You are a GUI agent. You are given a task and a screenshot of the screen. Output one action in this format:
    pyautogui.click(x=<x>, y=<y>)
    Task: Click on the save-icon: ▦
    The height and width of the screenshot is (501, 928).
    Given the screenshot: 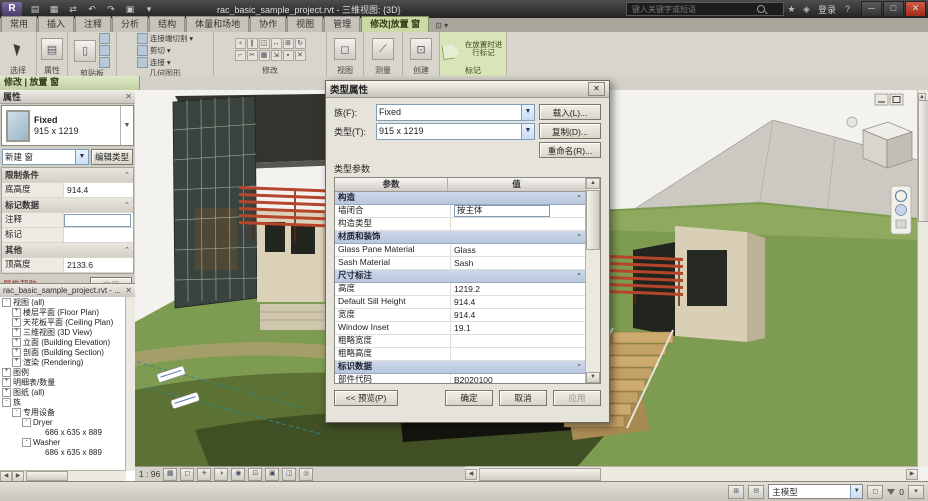 What is the action you would take?
    pyautogui.click(x=54, y=9)
    